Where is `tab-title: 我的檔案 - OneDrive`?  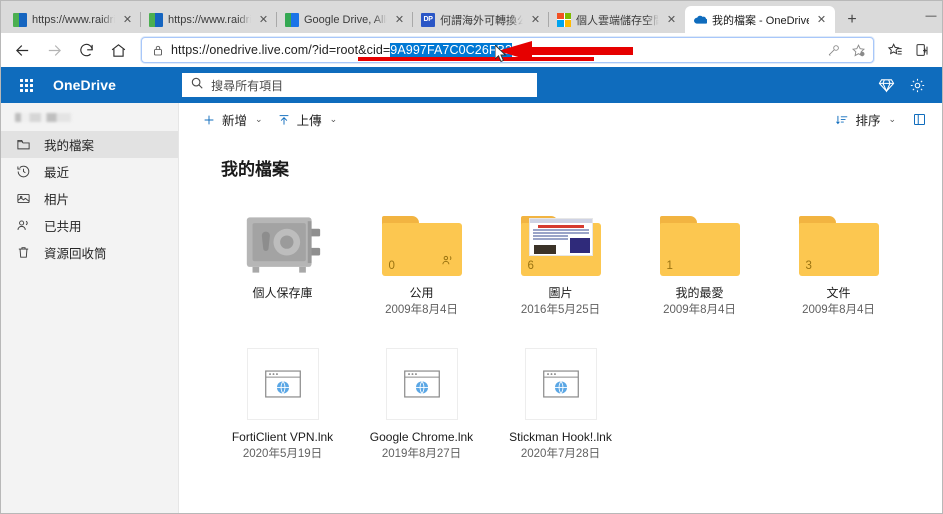
tab-title: 我的檔案 - OneDrive is located at coordinates (760, 20).